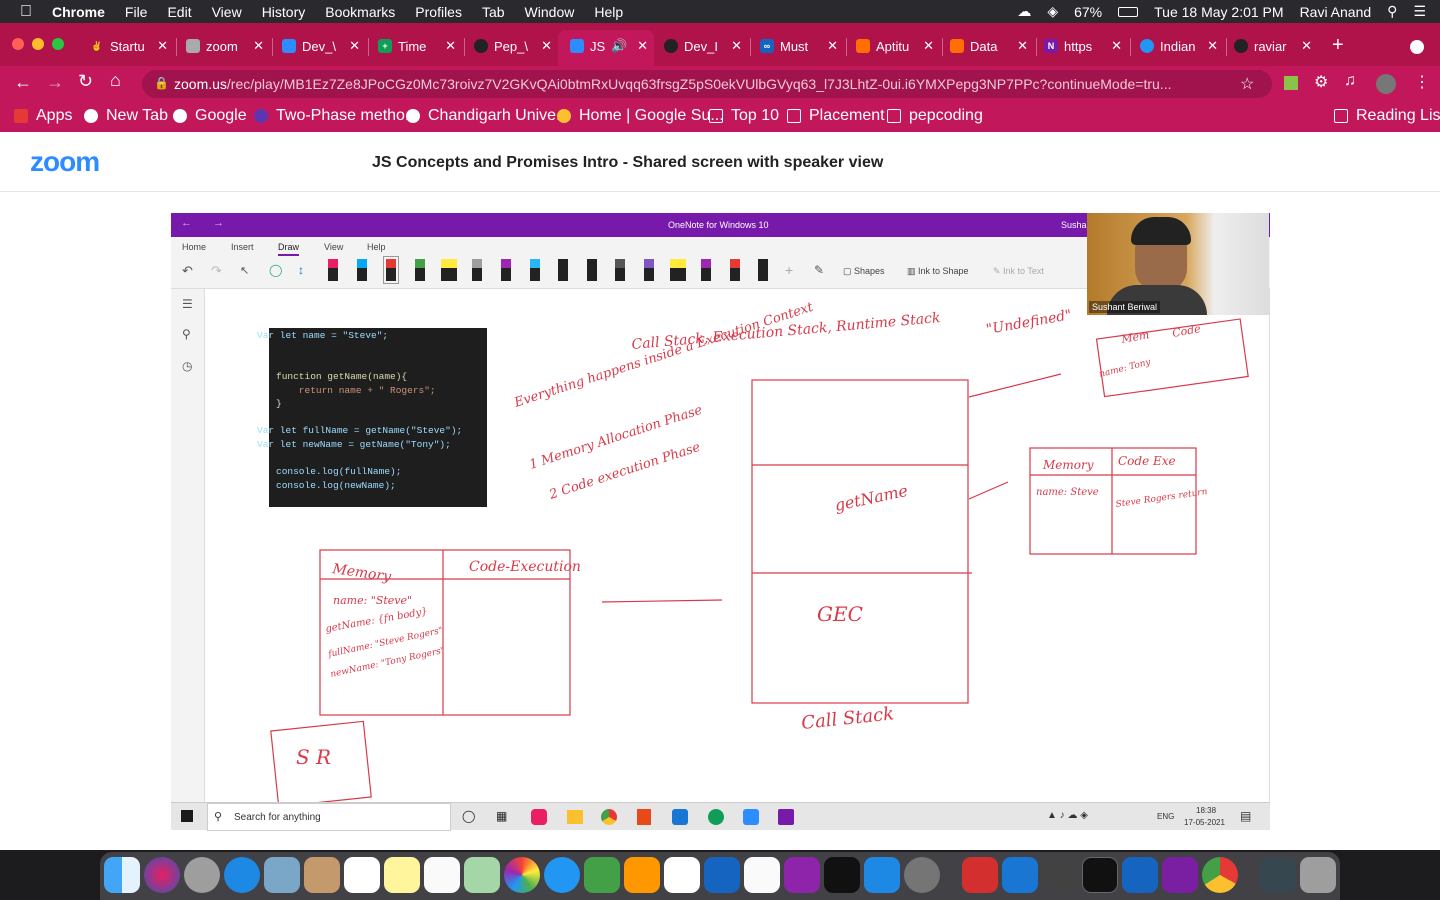 The image size is (1440, 900). What do you see at coordinates (842, 875) in the screenshot?
I see `appletv-icon` at bounding box center [842, 875].